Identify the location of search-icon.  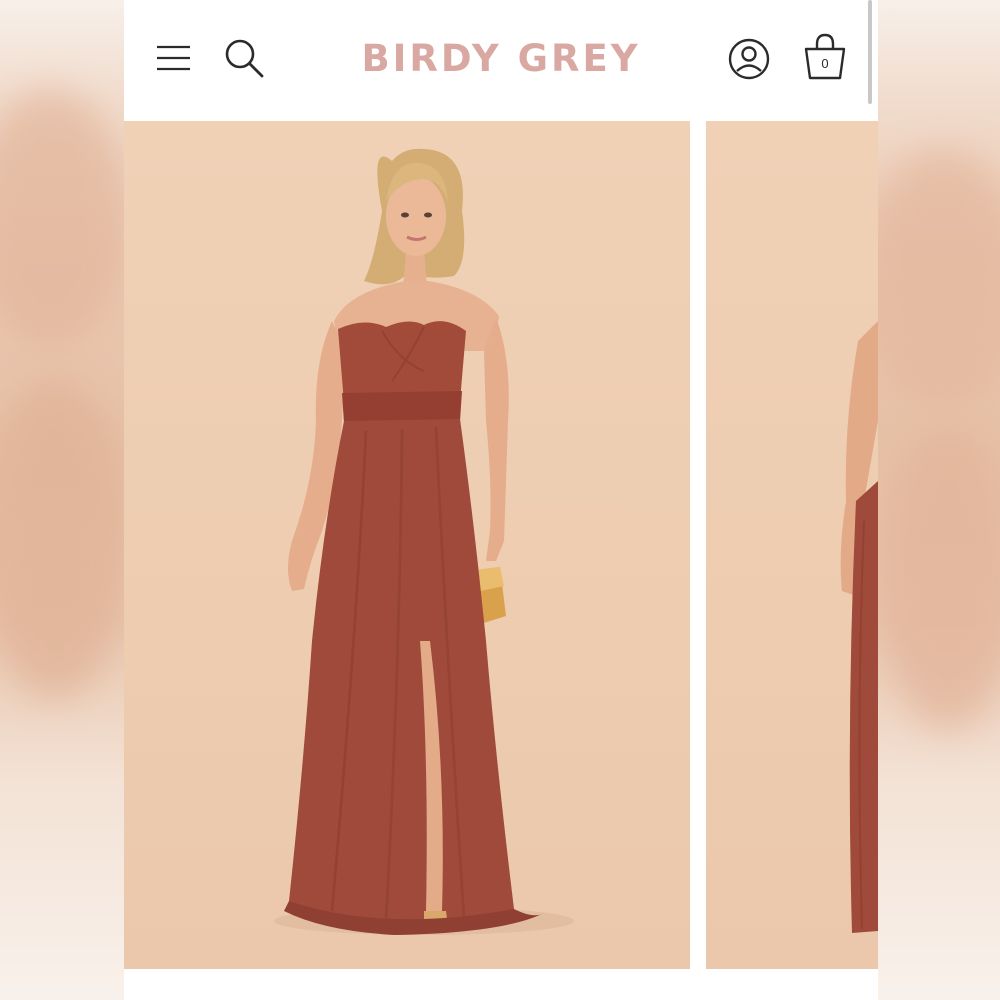
(244, 58).